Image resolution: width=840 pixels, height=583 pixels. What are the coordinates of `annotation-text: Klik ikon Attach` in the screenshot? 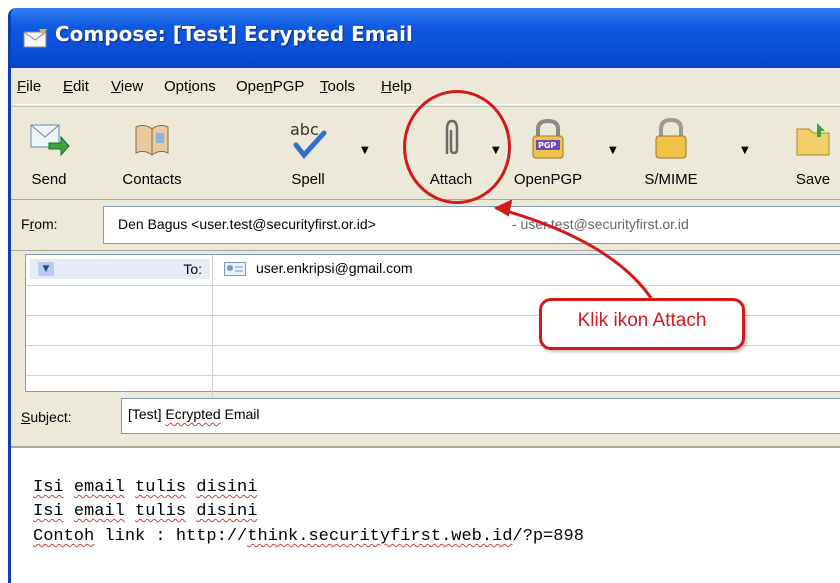 It's located at (642, 320).